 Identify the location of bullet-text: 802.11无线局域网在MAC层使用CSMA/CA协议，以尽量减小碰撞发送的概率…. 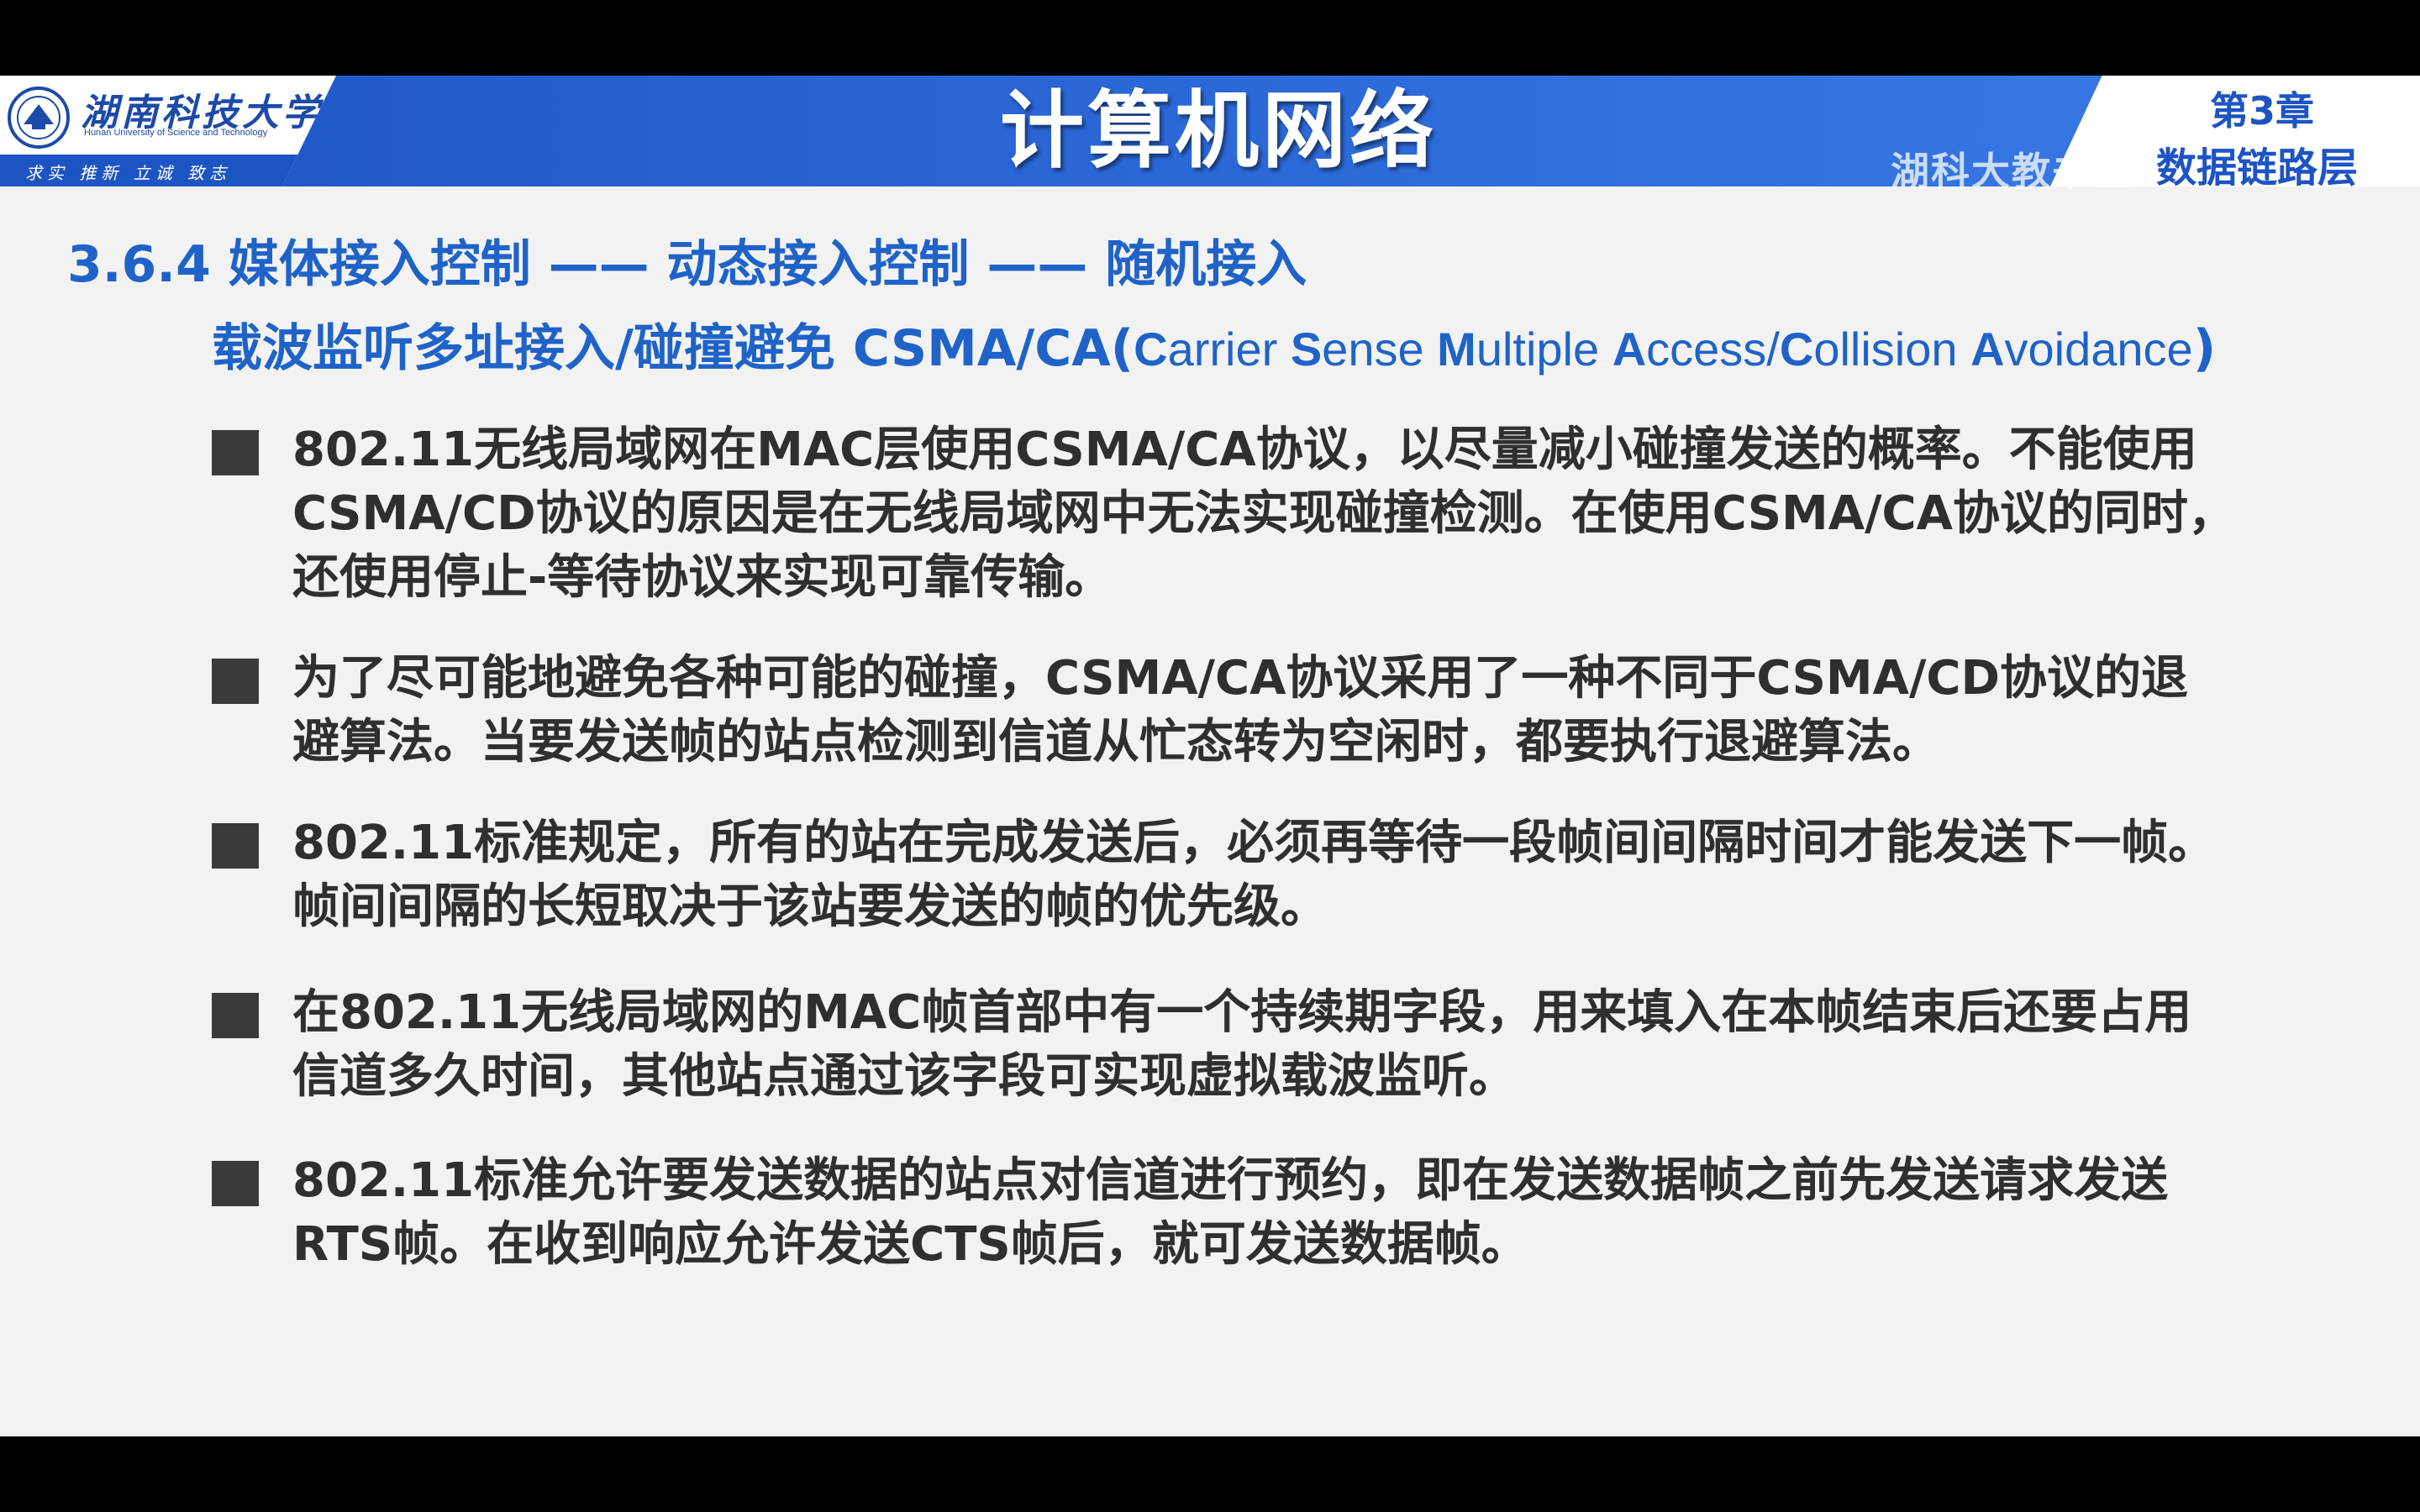
(1263, 514).